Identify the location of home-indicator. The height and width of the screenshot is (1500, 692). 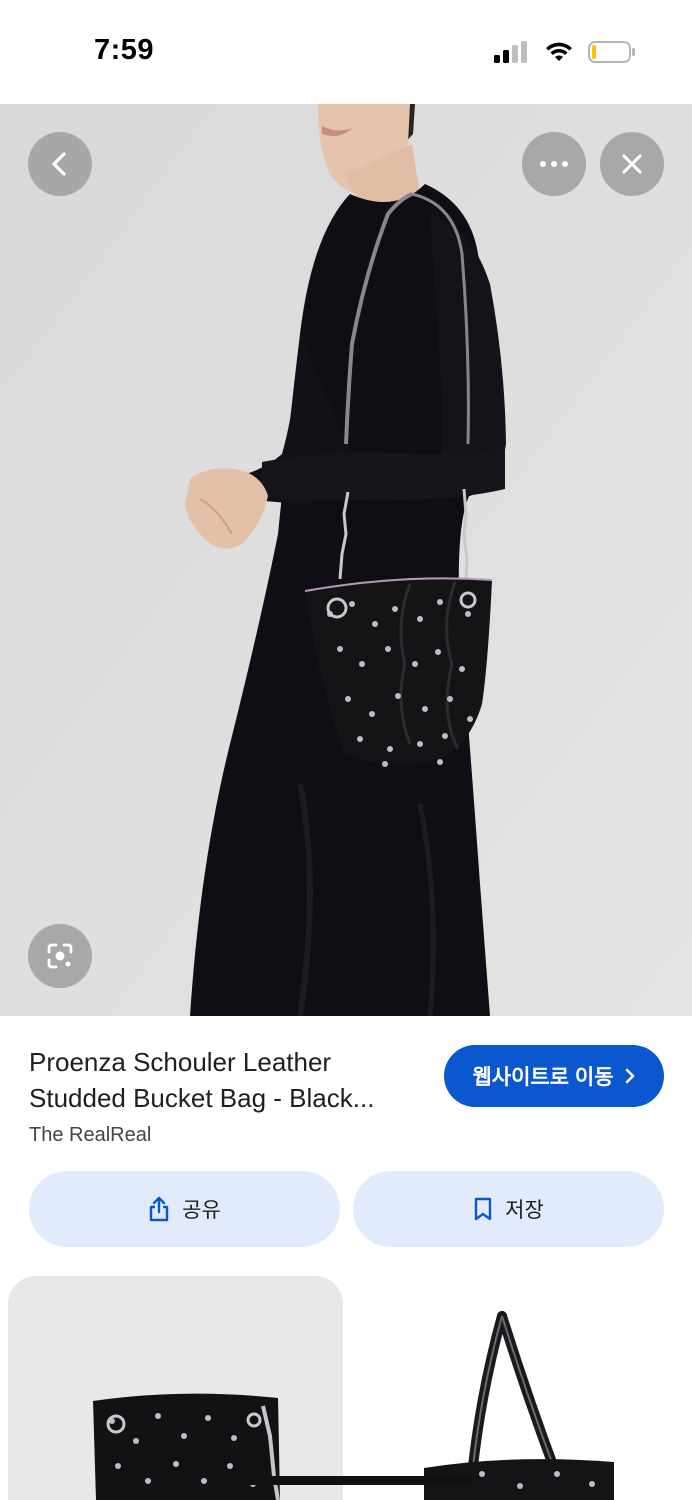
(346, 1480).